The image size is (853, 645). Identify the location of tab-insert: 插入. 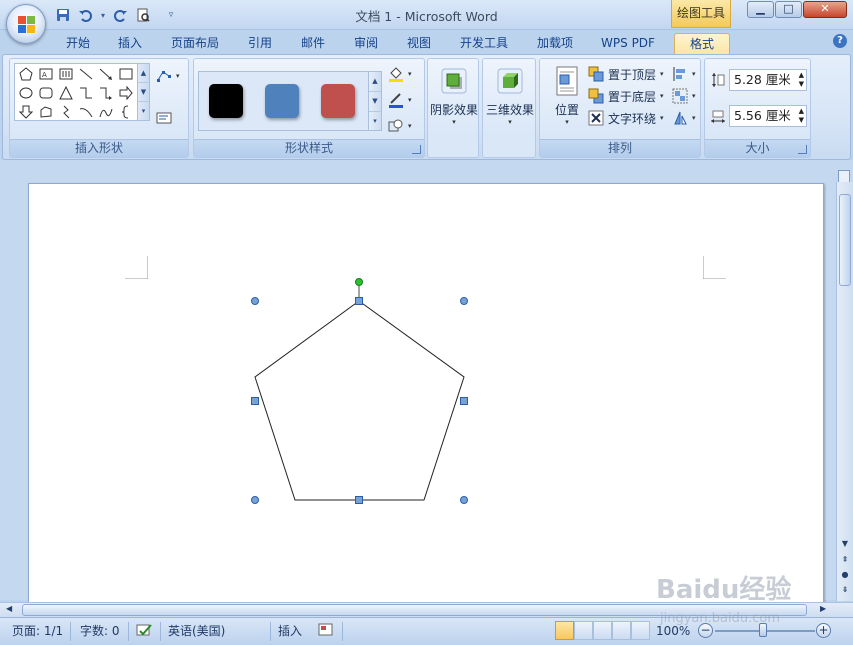
(130, 43).